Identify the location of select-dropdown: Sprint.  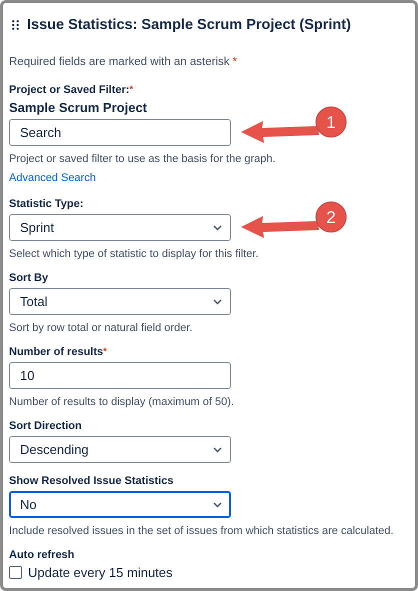
(120, 227).